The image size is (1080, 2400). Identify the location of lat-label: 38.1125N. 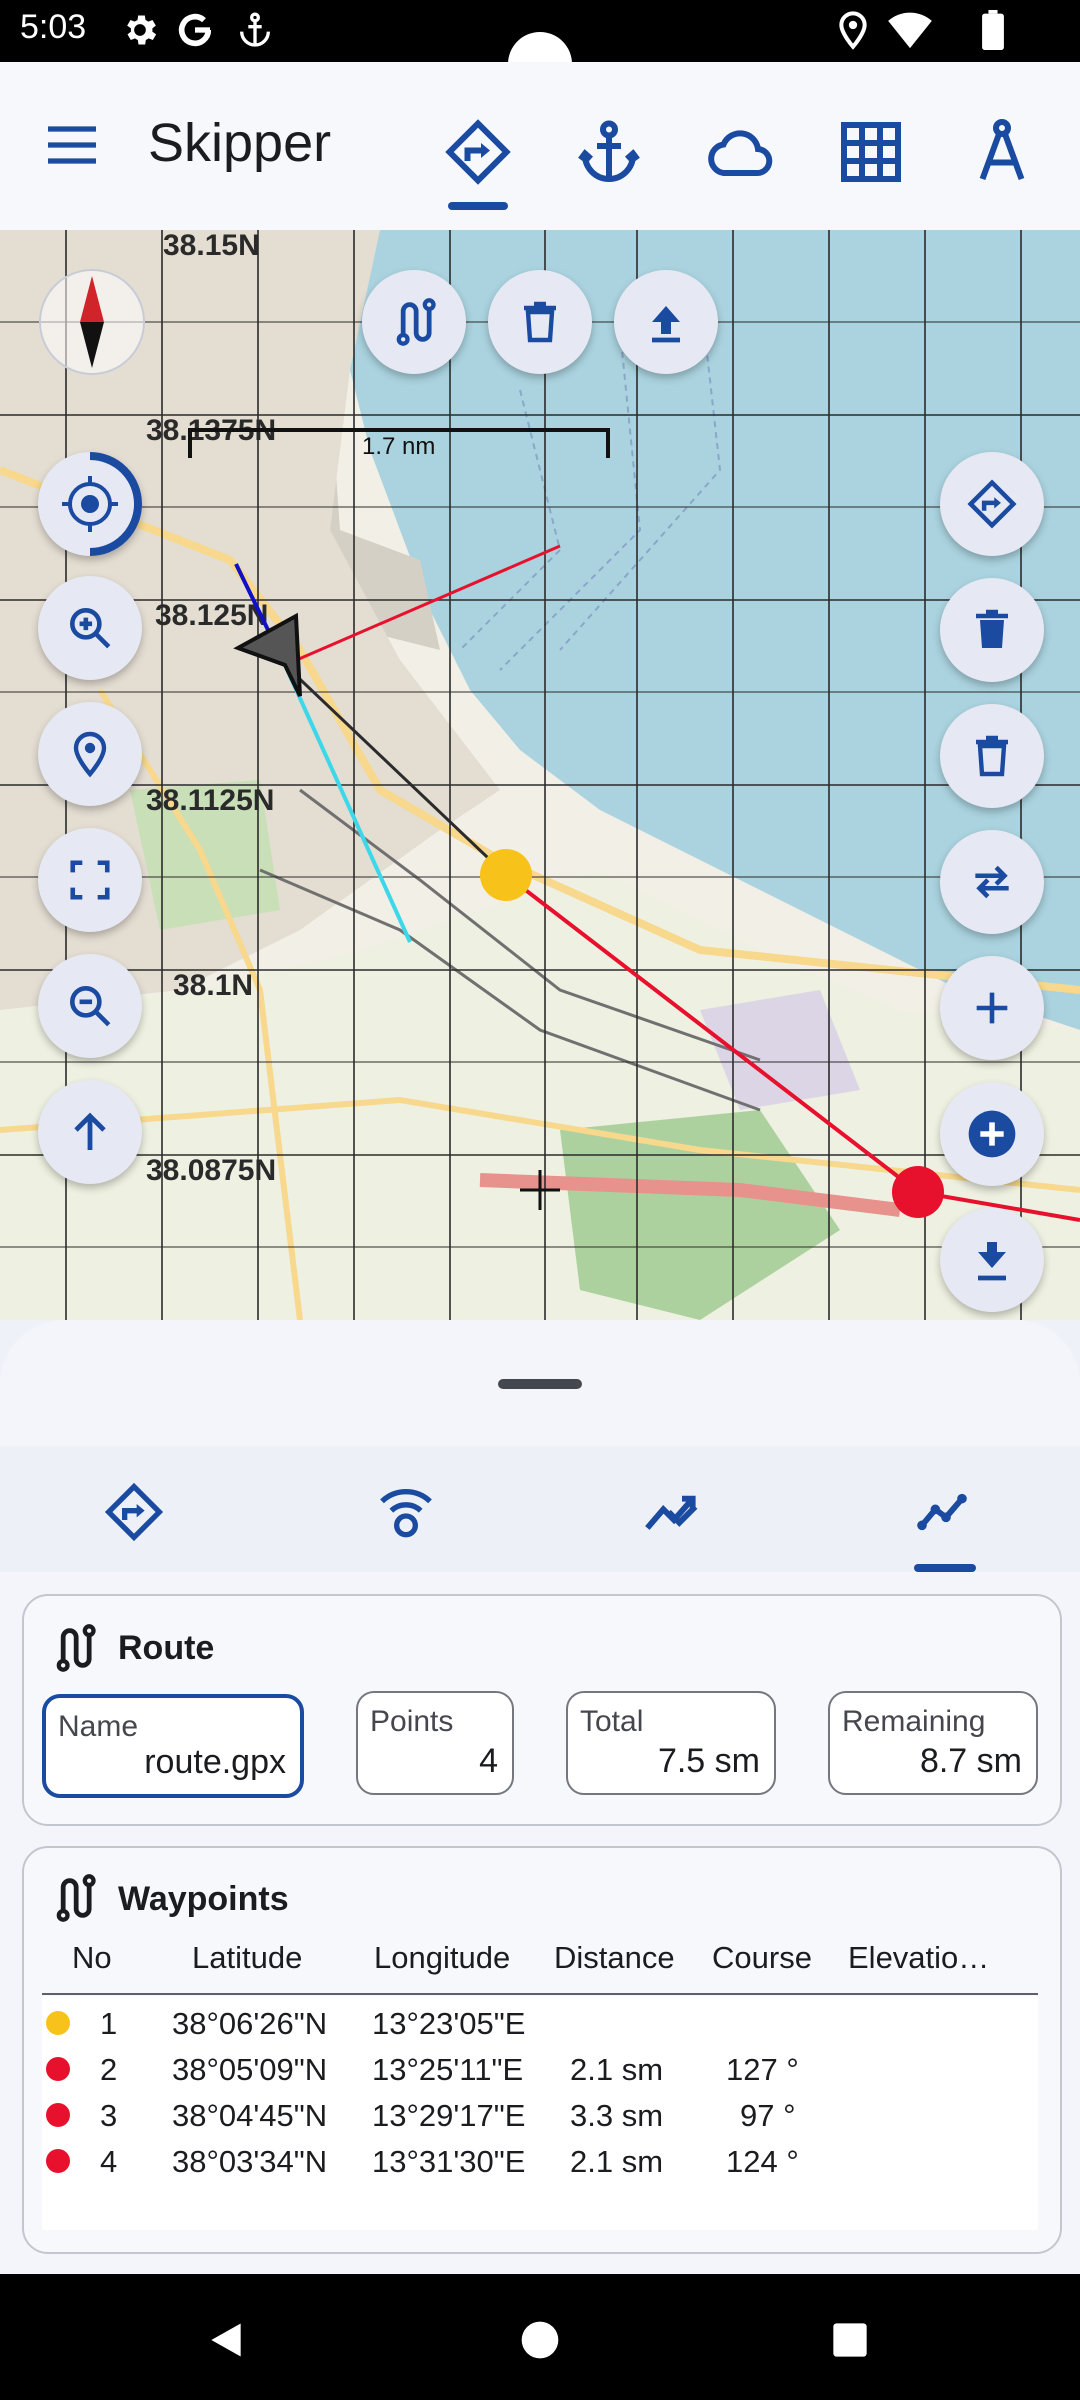
(210, 800).